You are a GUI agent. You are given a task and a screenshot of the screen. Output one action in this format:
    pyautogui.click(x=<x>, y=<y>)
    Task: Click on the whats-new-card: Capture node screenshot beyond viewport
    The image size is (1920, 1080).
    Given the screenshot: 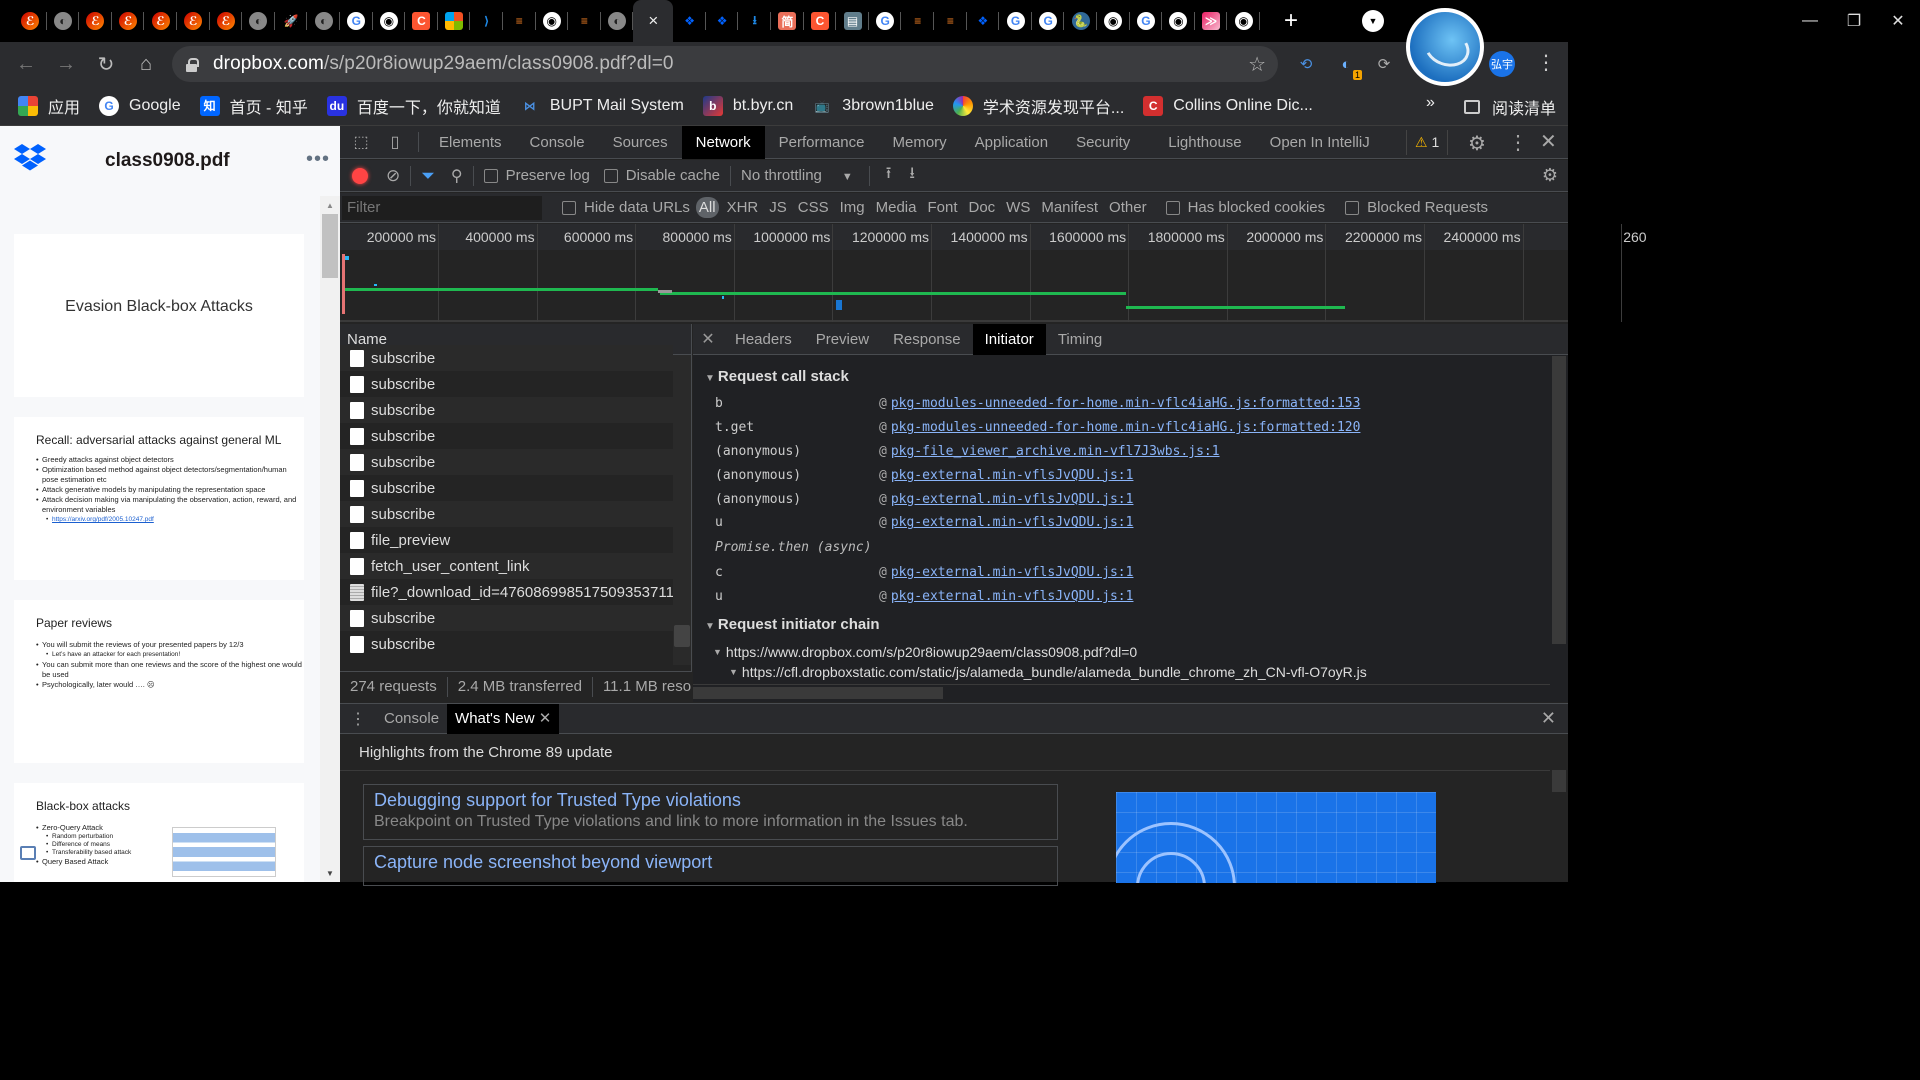 What is the action you would take?
    pyautogui.click(x=710, y=866)
    